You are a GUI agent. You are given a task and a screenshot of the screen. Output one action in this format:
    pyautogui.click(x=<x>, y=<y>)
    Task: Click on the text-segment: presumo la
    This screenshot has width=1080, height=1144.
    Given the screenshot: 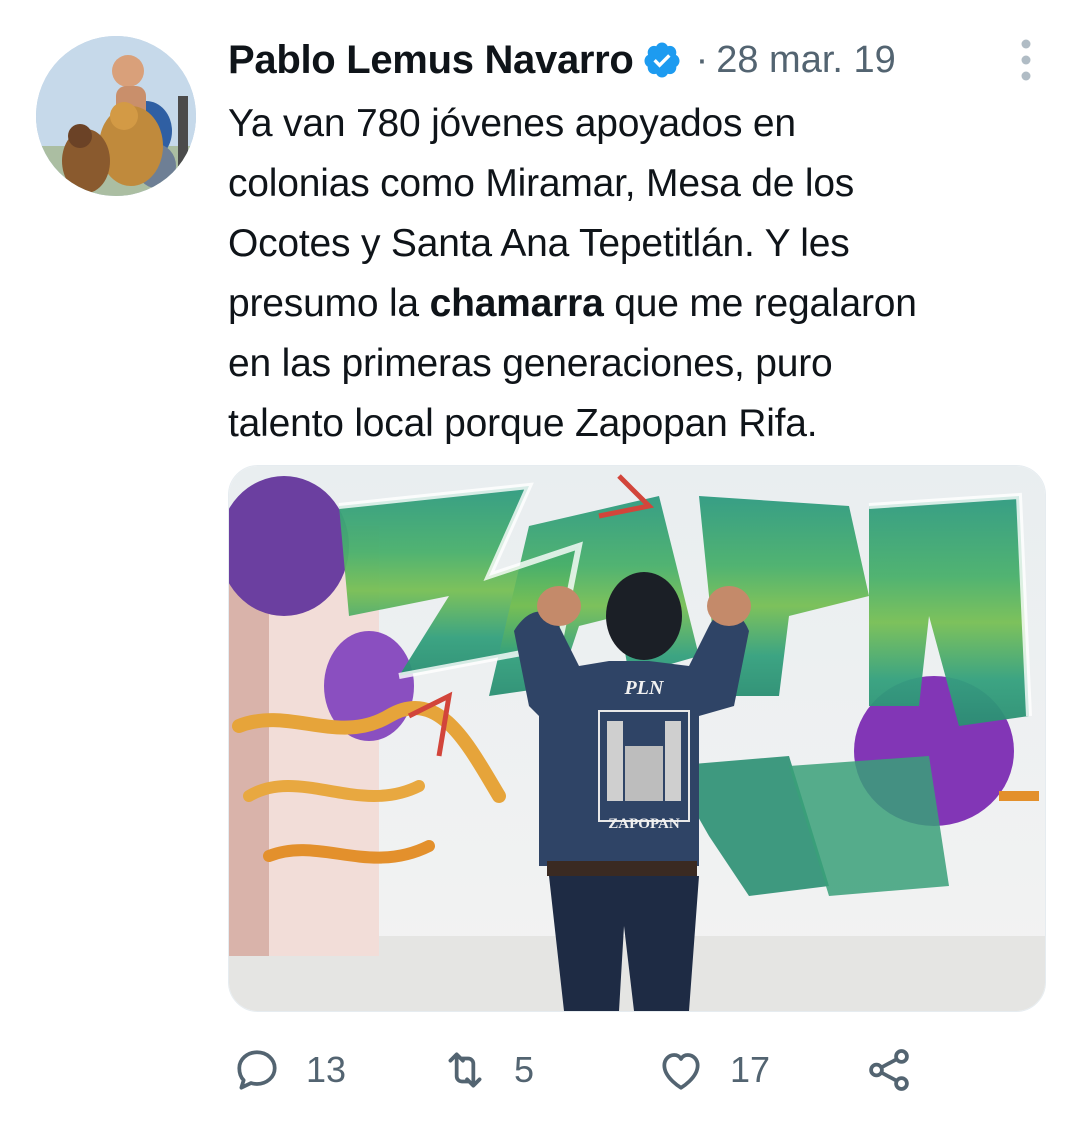 What is the action you would take?
    pyautogui.click(x=323, y=303)
    